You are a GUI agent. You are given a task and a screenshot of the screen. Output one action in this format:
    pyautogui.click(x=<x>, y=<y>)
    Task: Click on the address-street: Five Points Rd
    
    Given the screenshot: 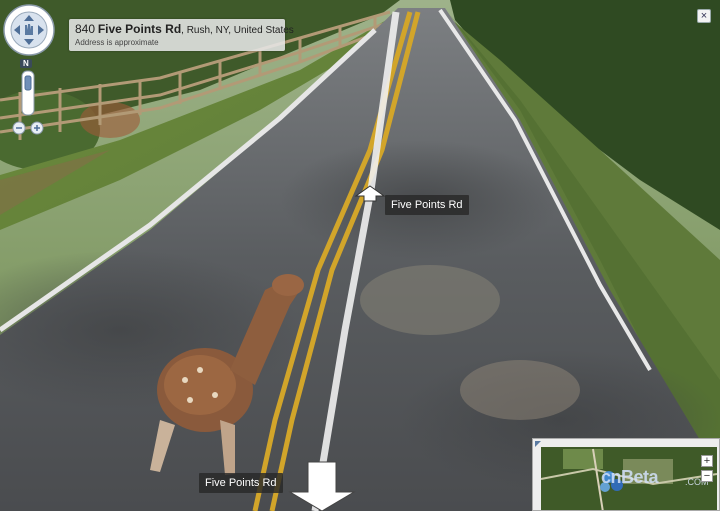 What is the action you would take?
    pyautogui.click(x=139, y=29)
    